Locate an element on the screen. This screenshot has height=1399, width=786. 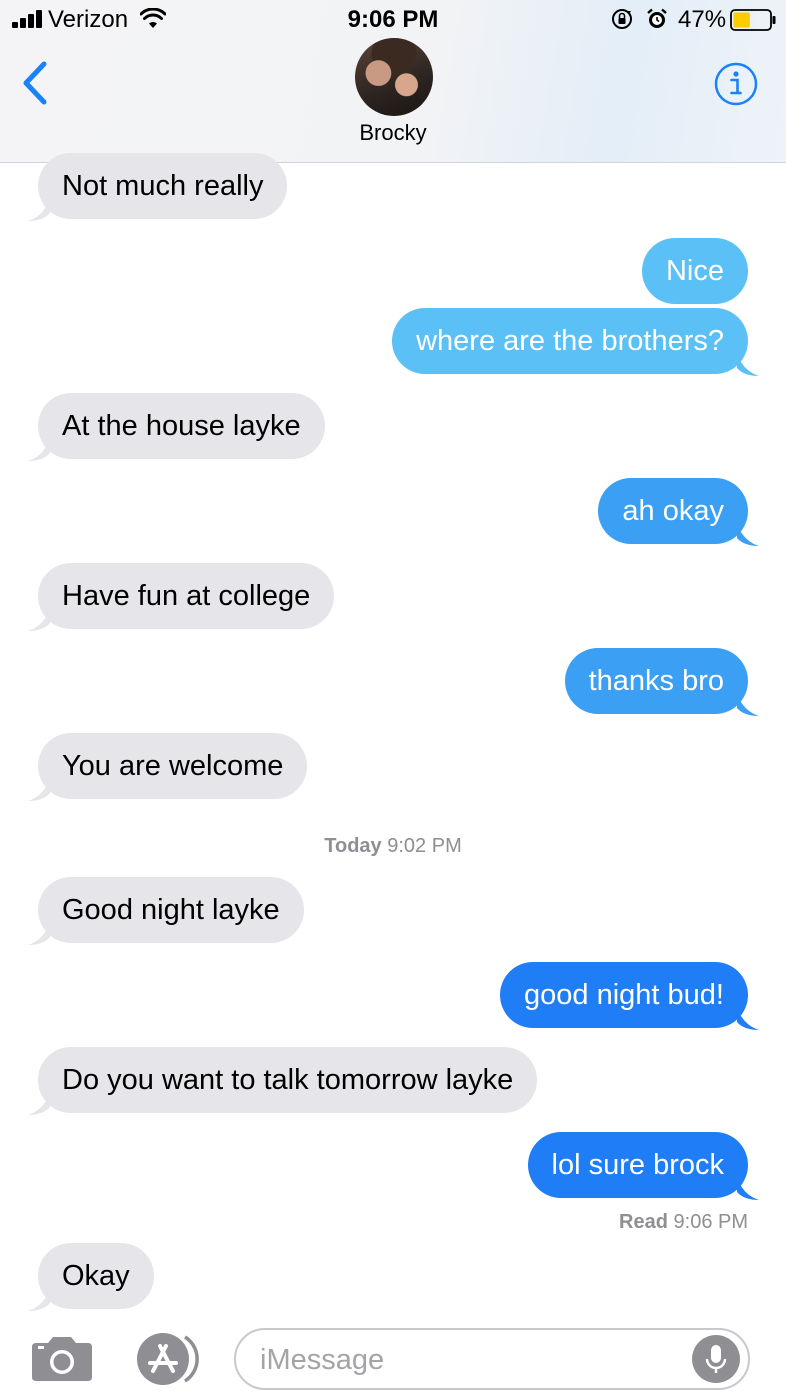
battery-icon is located at coordinates (753, 20).